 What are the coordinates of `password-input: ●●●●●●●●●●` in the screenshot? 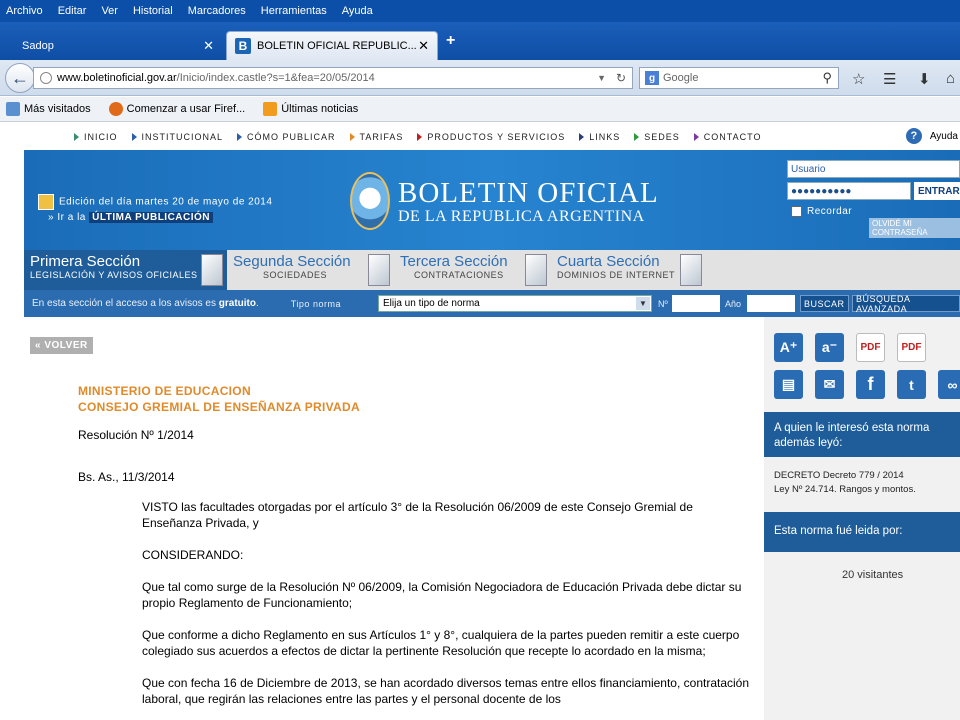 It's located at (849, 191).